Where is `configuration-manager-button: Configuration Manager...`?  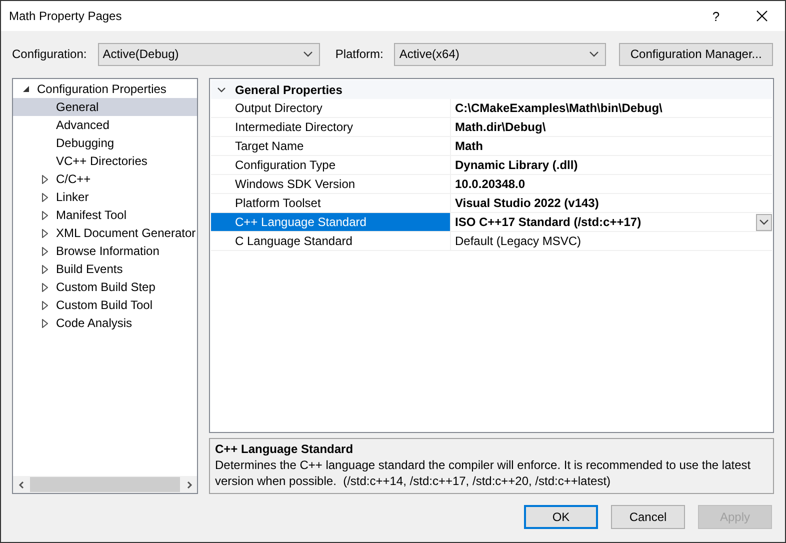 configuration-manager-button: Configuration Manager... is located at coordinates (696, 54).